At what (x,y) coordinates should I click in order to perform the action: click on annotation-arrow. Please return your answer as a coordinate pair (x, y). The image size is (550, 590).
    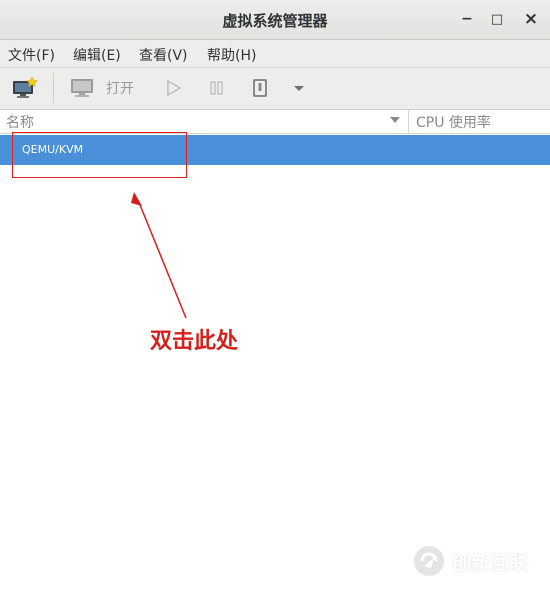
    Looking at the image, I should click on (159, 255).